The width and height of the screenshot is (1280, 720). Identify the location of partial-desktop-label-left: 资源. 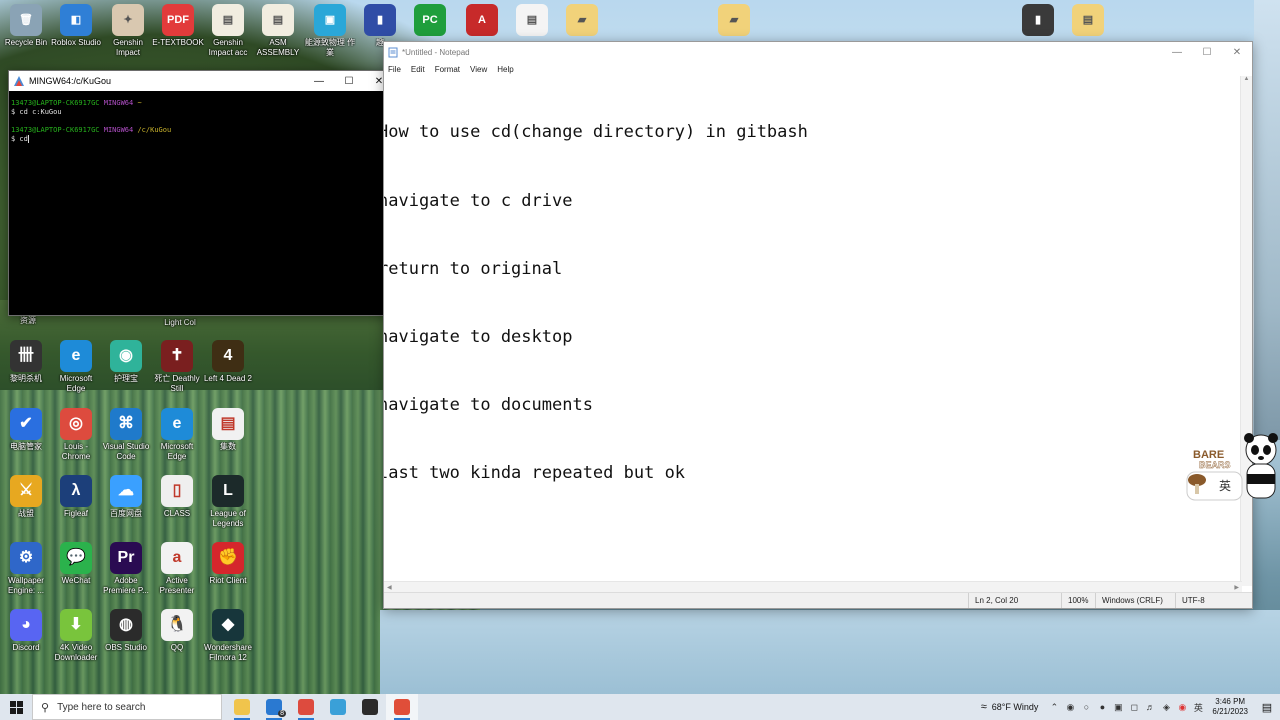
(28, 320).